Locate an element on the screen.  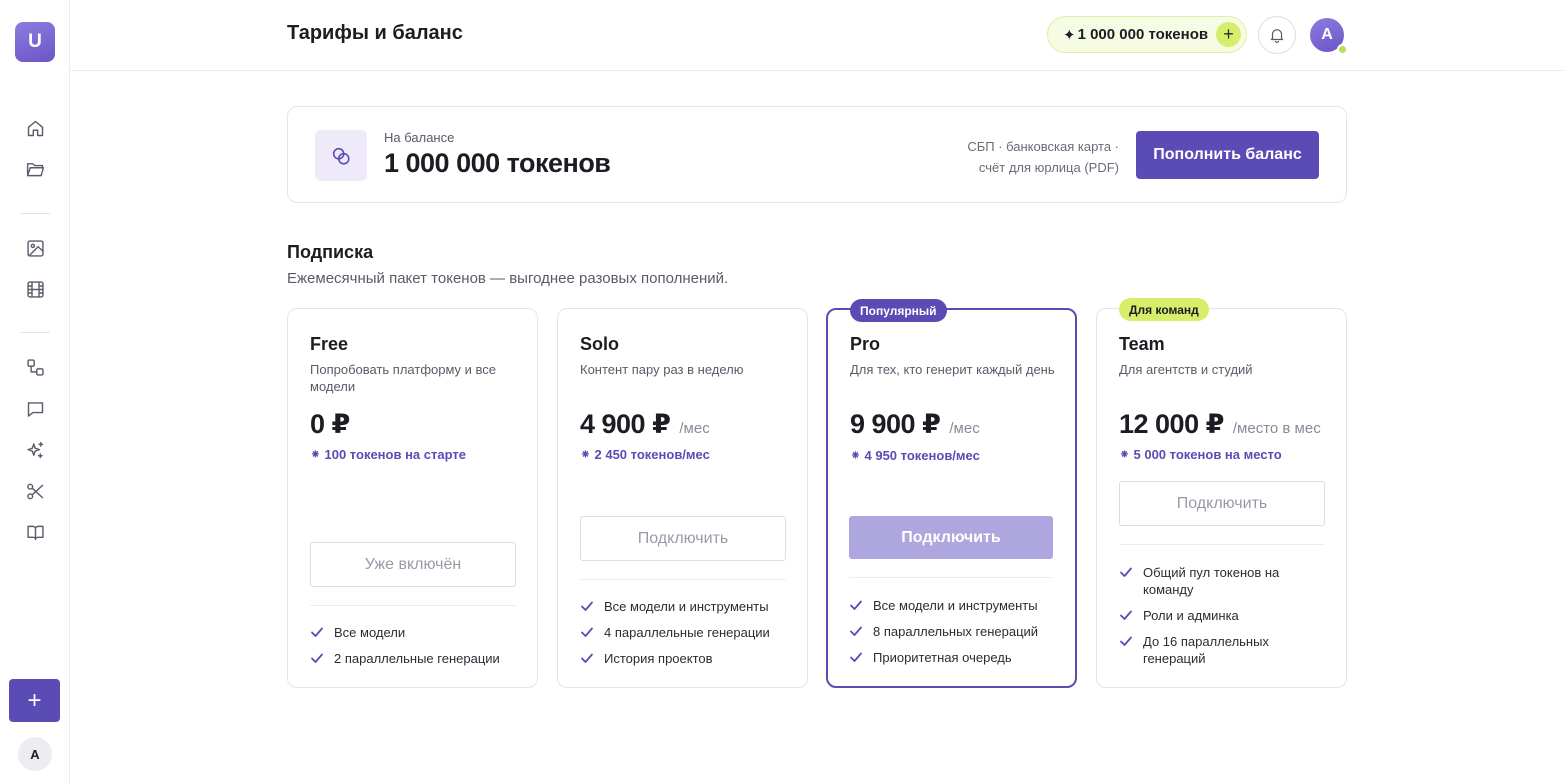
plan-current-button: Уже включён is located at coordinates (413, 564).